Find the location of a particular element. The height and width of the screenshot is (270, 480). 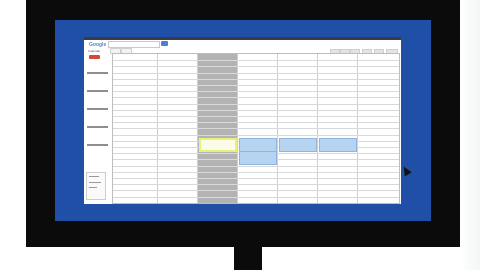

sidebar-panel is located at coordinates (96, 186).